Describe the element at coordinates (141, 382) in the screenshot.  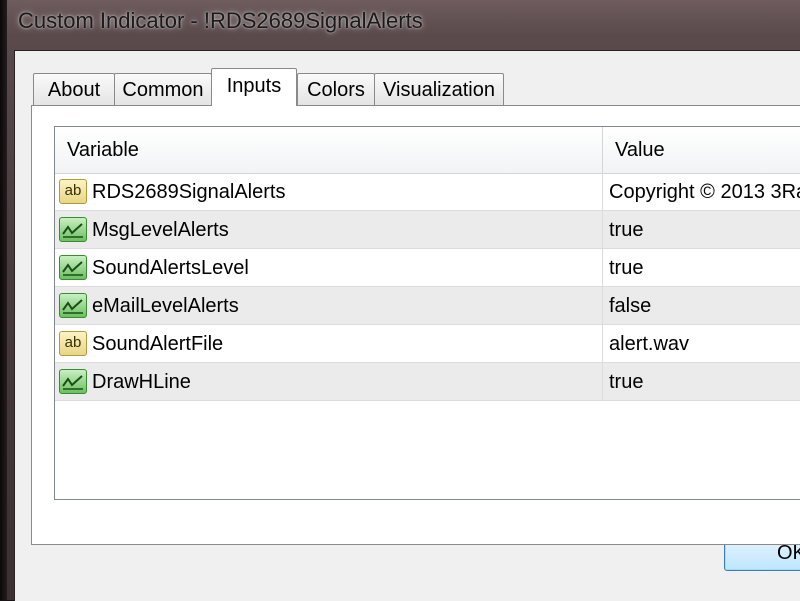
I see `variable-name: DrawHLine` at that location.